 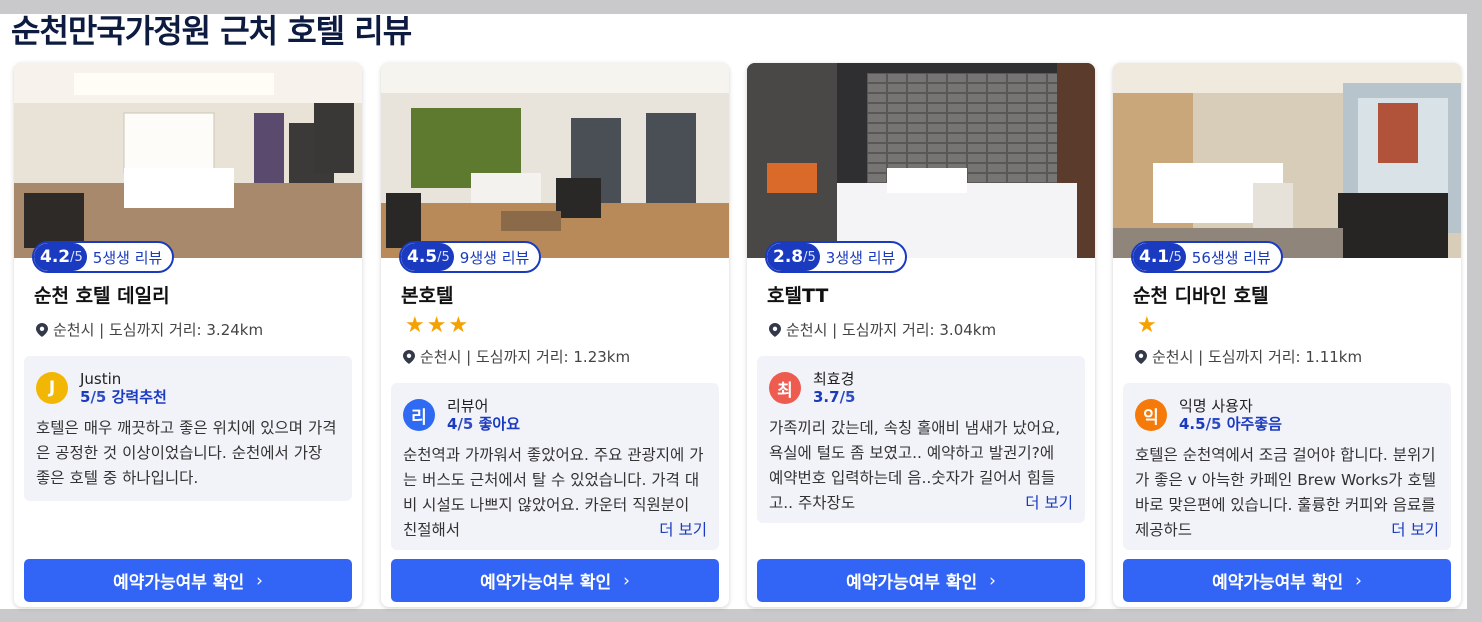 I want to click on hotel-location: 순천시 | 도심까지 거리: 1.23km, so click(x=516, y=356).